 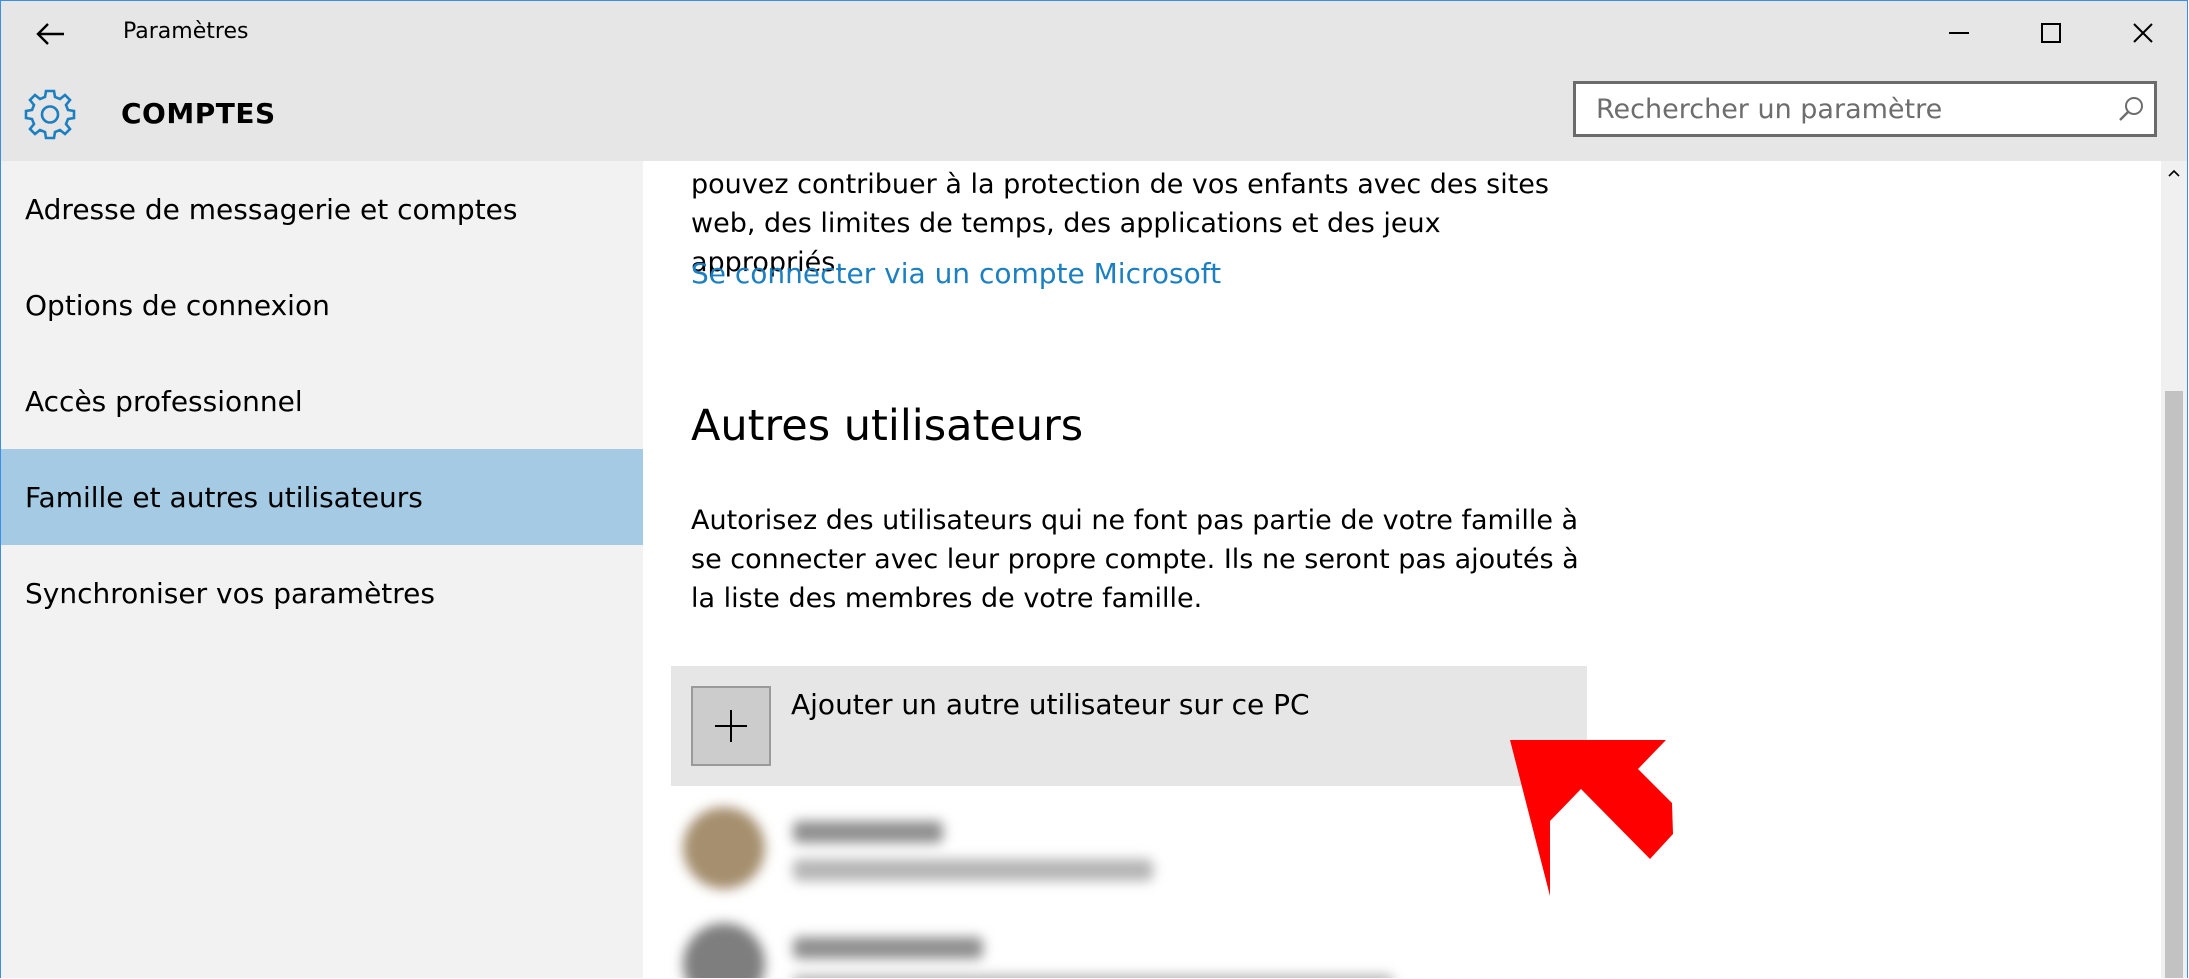 What do you see at coordinates (1050, 704) in the screenshot?
I see `add-user-label: Ajouter un autre utilisateur sur ce PC` at bounding box center [1050, 704].